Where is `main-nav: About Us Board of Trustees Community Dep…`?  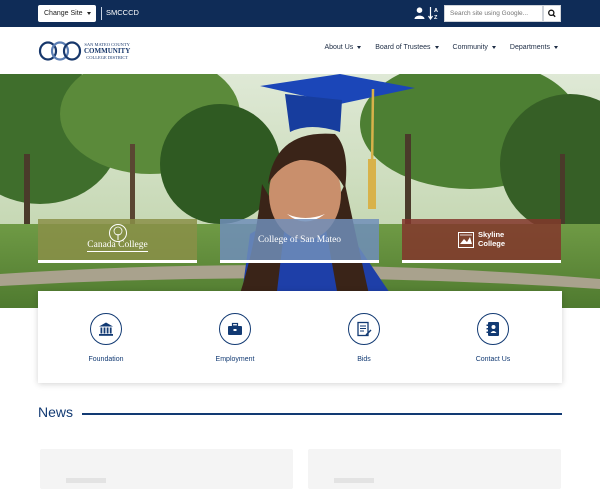
main-nav: About Us Board of Trustees Community Dep… is located at coordinates (441, 47).